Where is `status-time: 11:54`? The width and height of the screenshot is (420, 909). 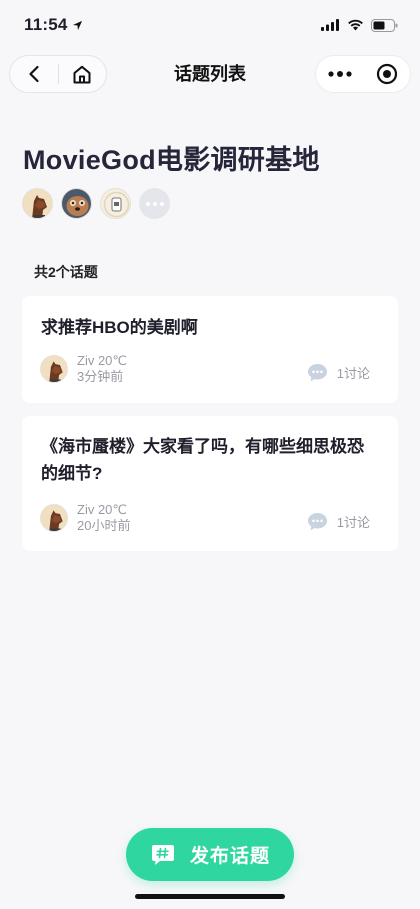 status-time: 11:54 is located at coordinates (53, 25).